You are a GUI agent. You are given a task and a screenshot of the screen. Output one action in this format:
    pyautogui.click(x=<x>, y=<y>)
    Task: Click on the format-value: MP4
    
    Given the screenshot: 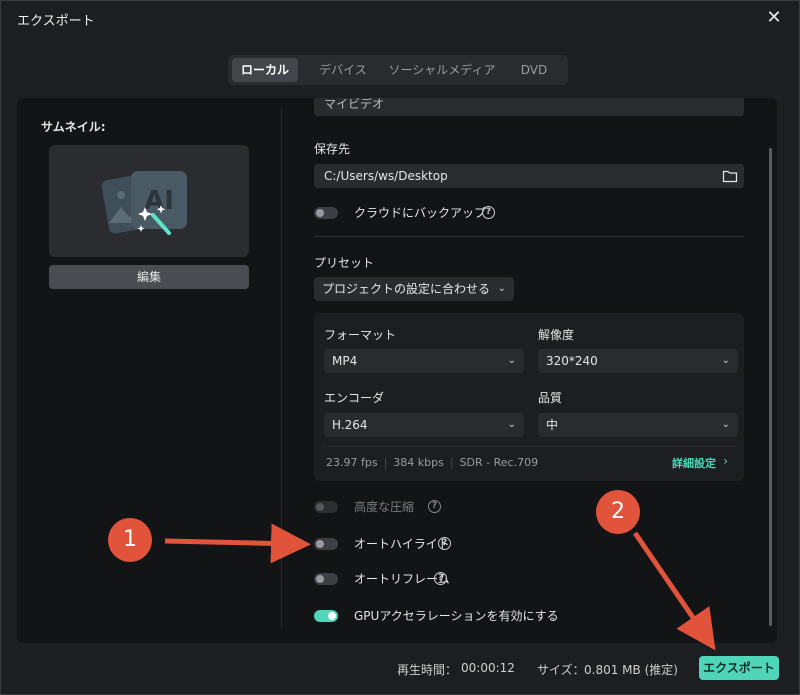 What is the action you would take?
    pyautogui.click(x=345, y=361)
    